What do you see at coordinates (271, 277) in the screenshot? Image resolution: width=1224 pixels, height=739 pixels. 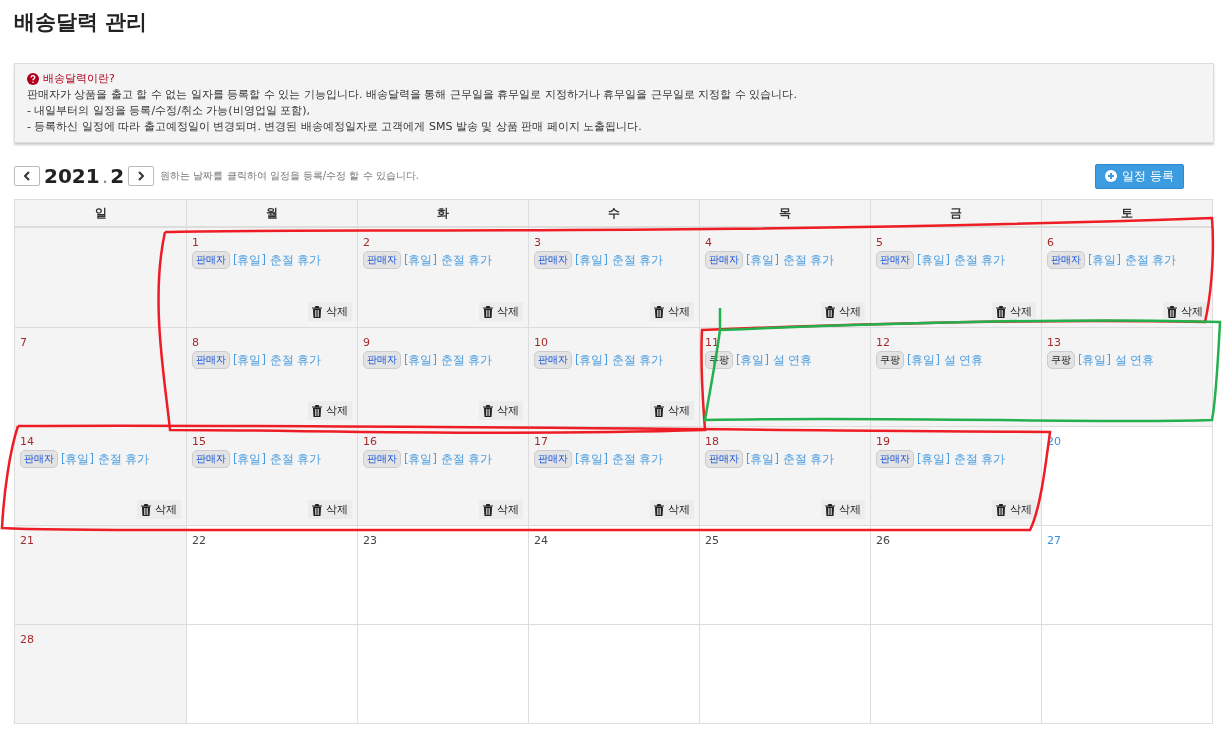 I see `day-cell: 1 판매자 [휴일] 춘절 휴가 삭제` at bounding box center [271, 277].